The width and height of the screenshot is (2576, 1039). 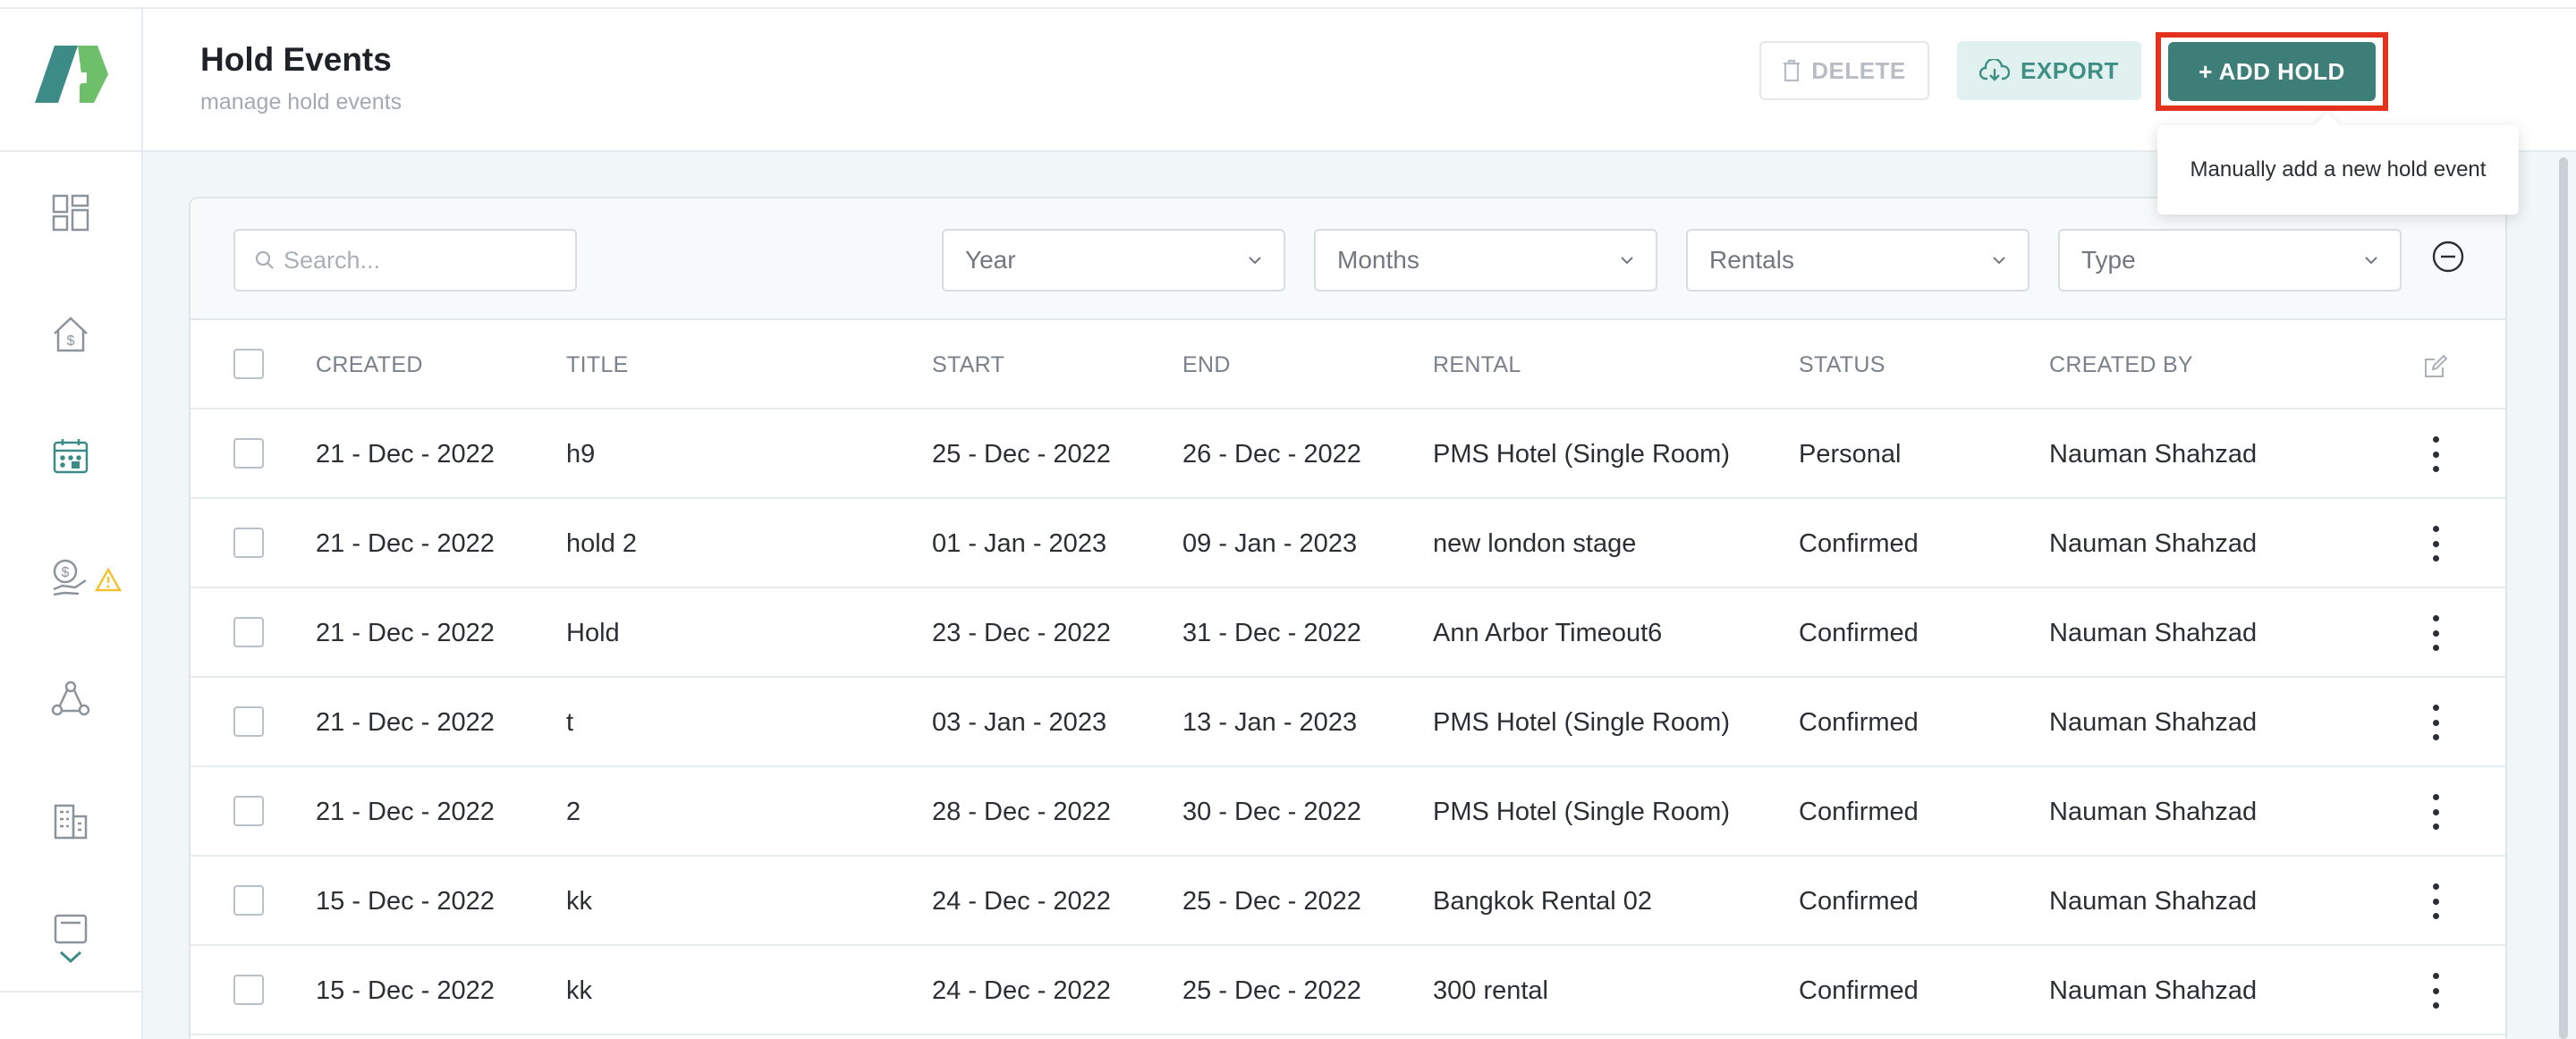 I want to click on add-hold-highlight: + ADD HOLD, so click(x=2272, y=71).